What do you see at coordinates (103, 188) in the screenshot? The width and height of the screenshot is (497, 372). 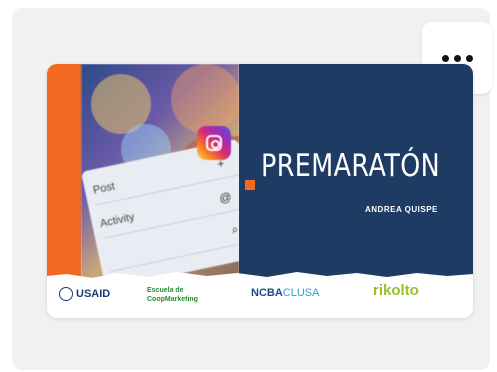 I see `phone-row-label: Post` at bounding box center [103, 188].